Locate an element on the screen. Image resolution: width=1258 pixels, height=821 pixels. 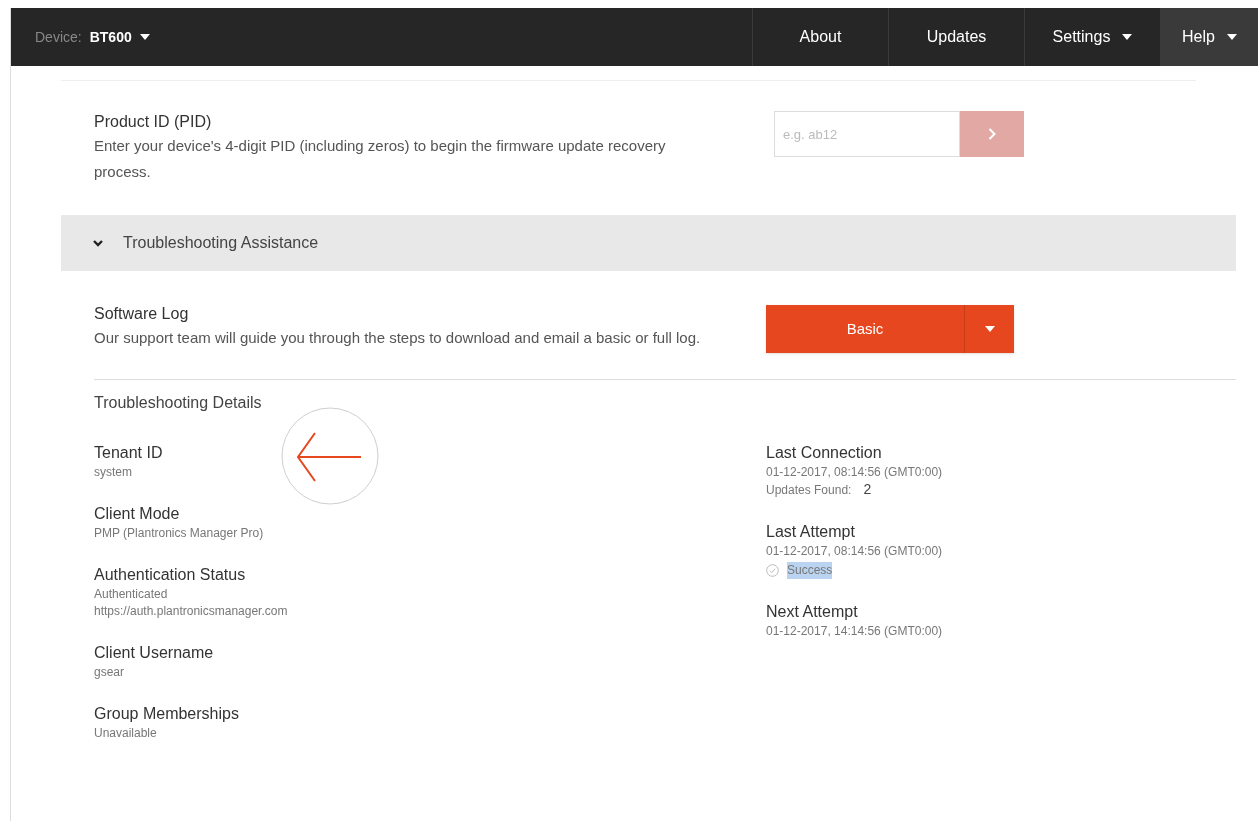
chevron-icon is located at coordinates (98, 243).